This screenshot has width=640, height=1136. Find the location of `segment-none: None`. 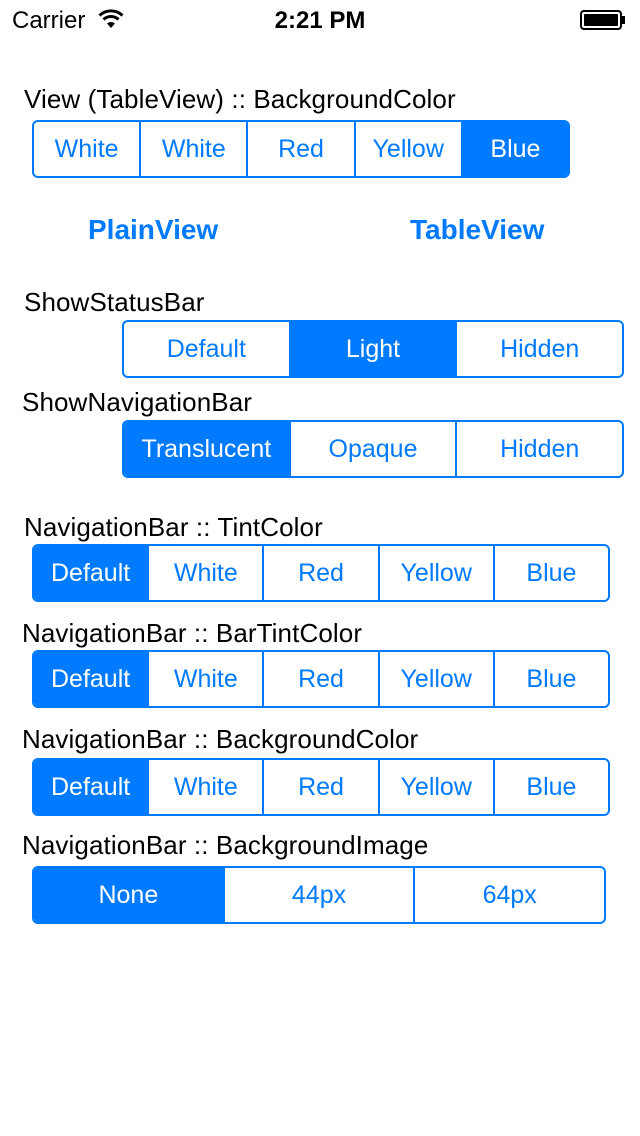

segment-none: None is located at coordinates (128, 895).